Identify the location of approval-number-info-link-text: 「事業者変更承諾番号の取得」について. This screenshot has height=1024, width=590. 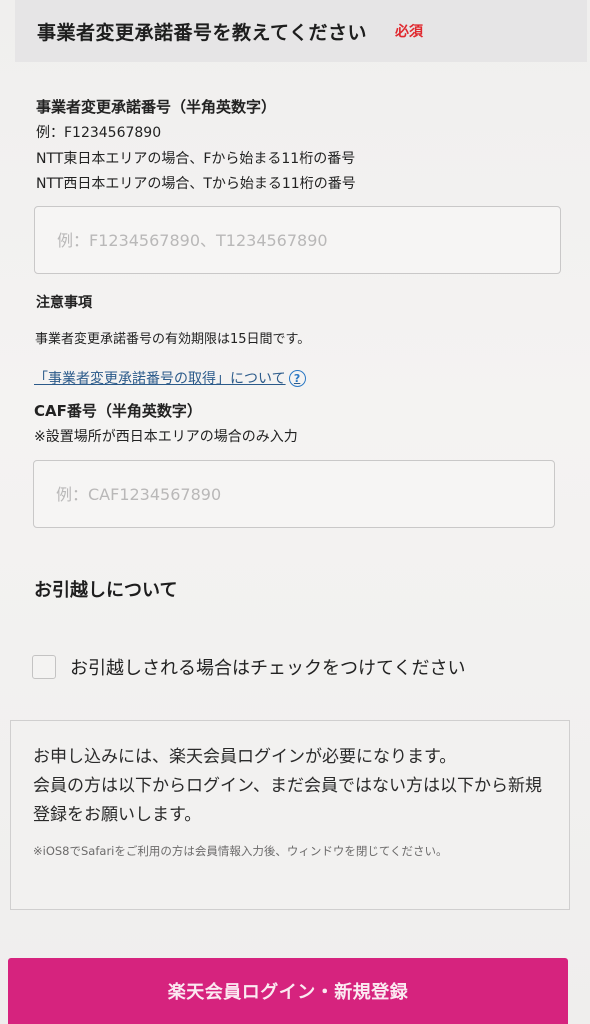
(160, 378).